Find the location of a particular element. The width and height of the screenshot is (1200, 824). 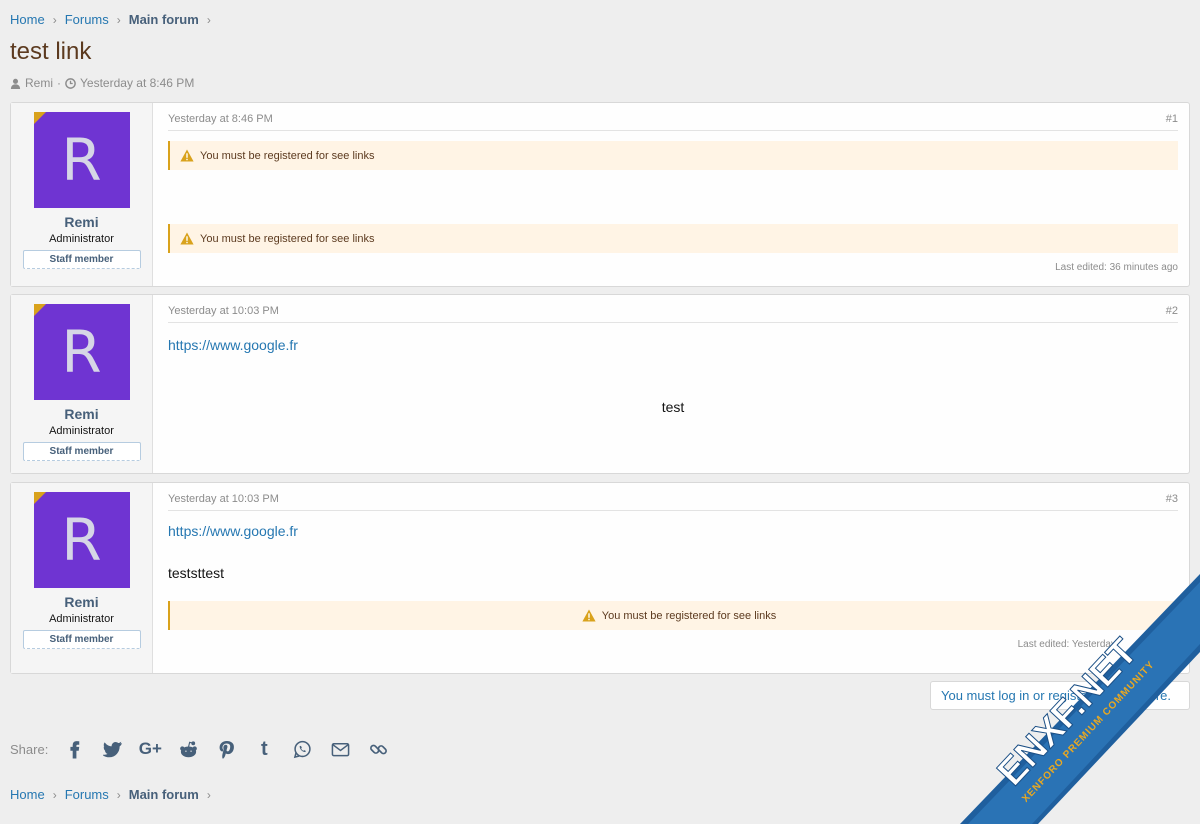

watermark: ENXF.NET XENFORO PREMIUM COMMUNITY is located at coordinates (1080, 699).